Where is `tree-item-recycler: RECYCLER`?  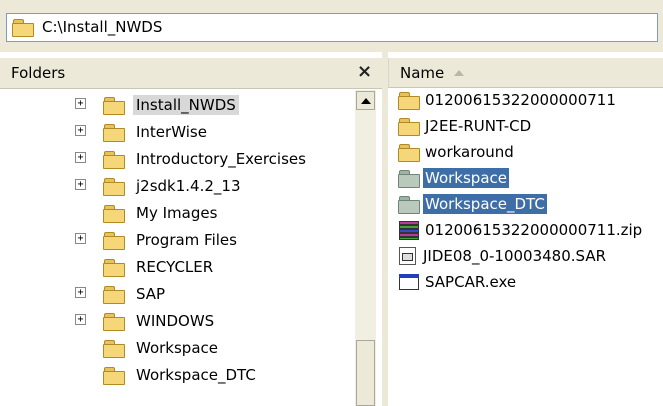 tree-item-recycler: RECYCLER is located at coordinates (159, 267).